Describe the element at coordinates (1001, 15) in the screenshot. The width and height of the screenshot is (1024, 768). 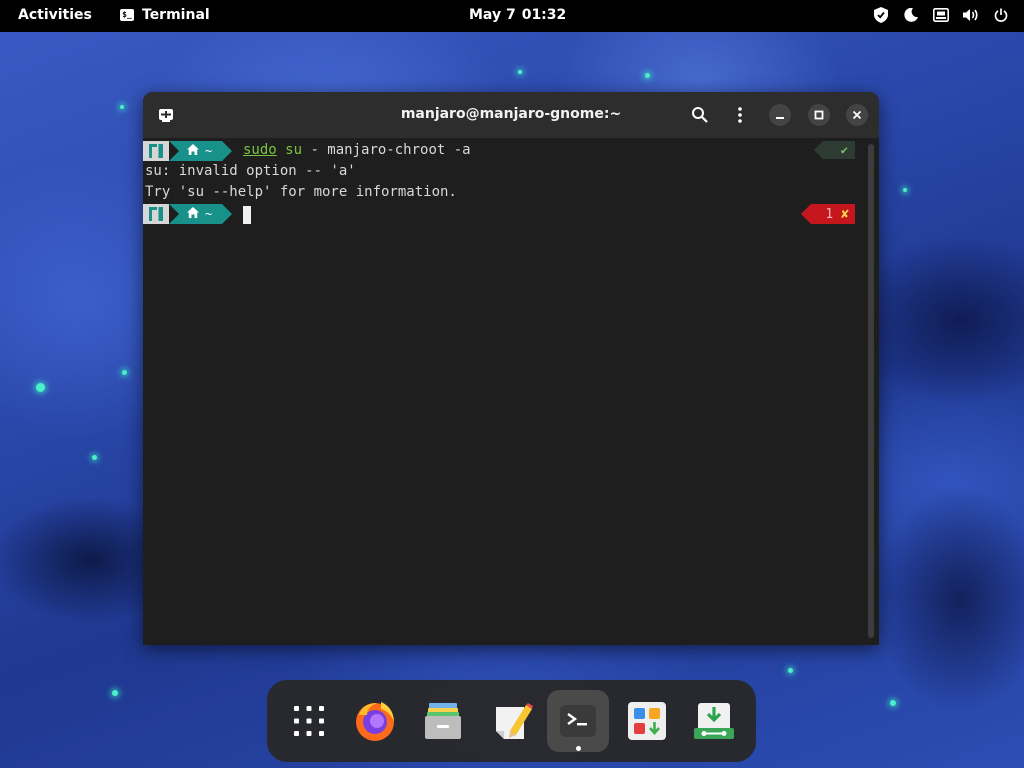
I see `power-icon` at that location.